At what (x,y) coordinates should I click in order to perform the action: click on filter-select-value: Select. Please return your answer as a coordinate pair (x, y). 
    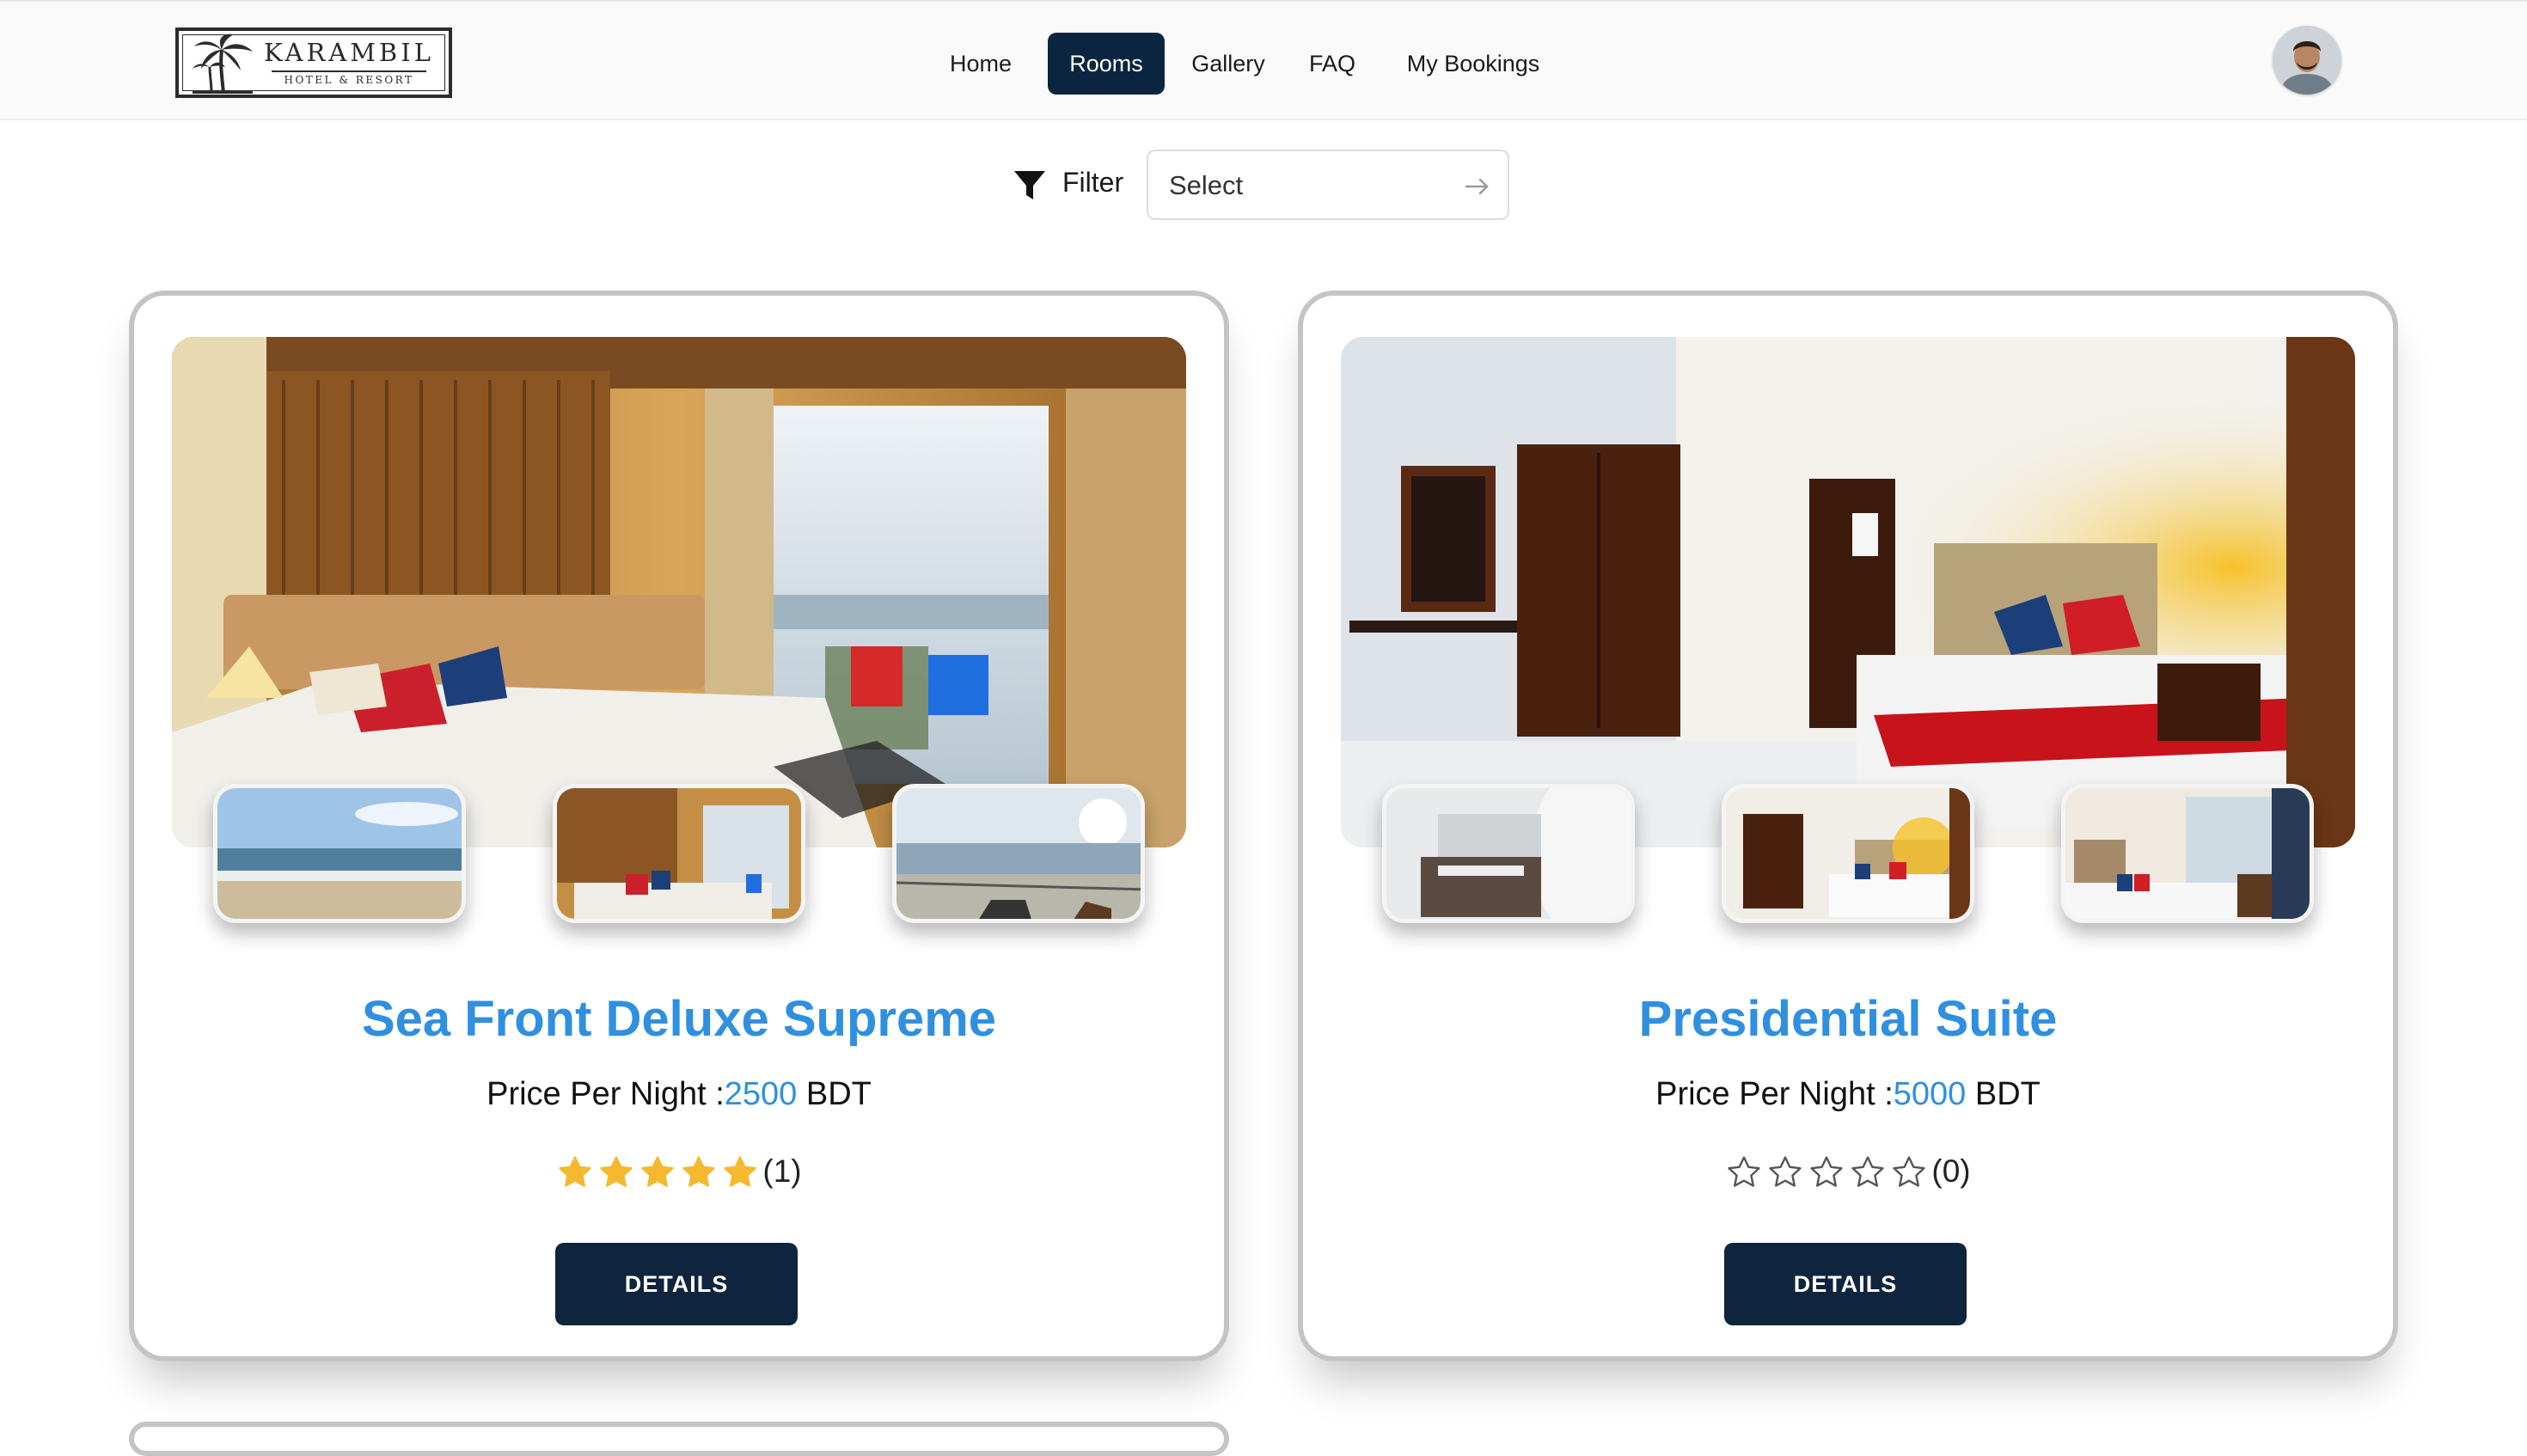
    Looking at the image, I should click on (1207, 185).